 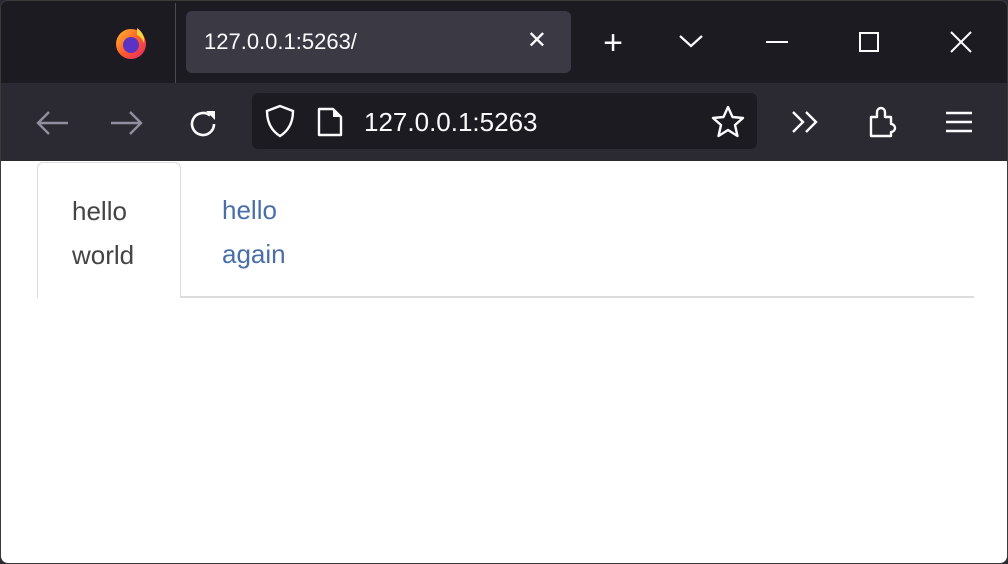 I want to click on tab-bar: 127.0.0.1:5263/ ✕ +, so click(x=504, y=42).